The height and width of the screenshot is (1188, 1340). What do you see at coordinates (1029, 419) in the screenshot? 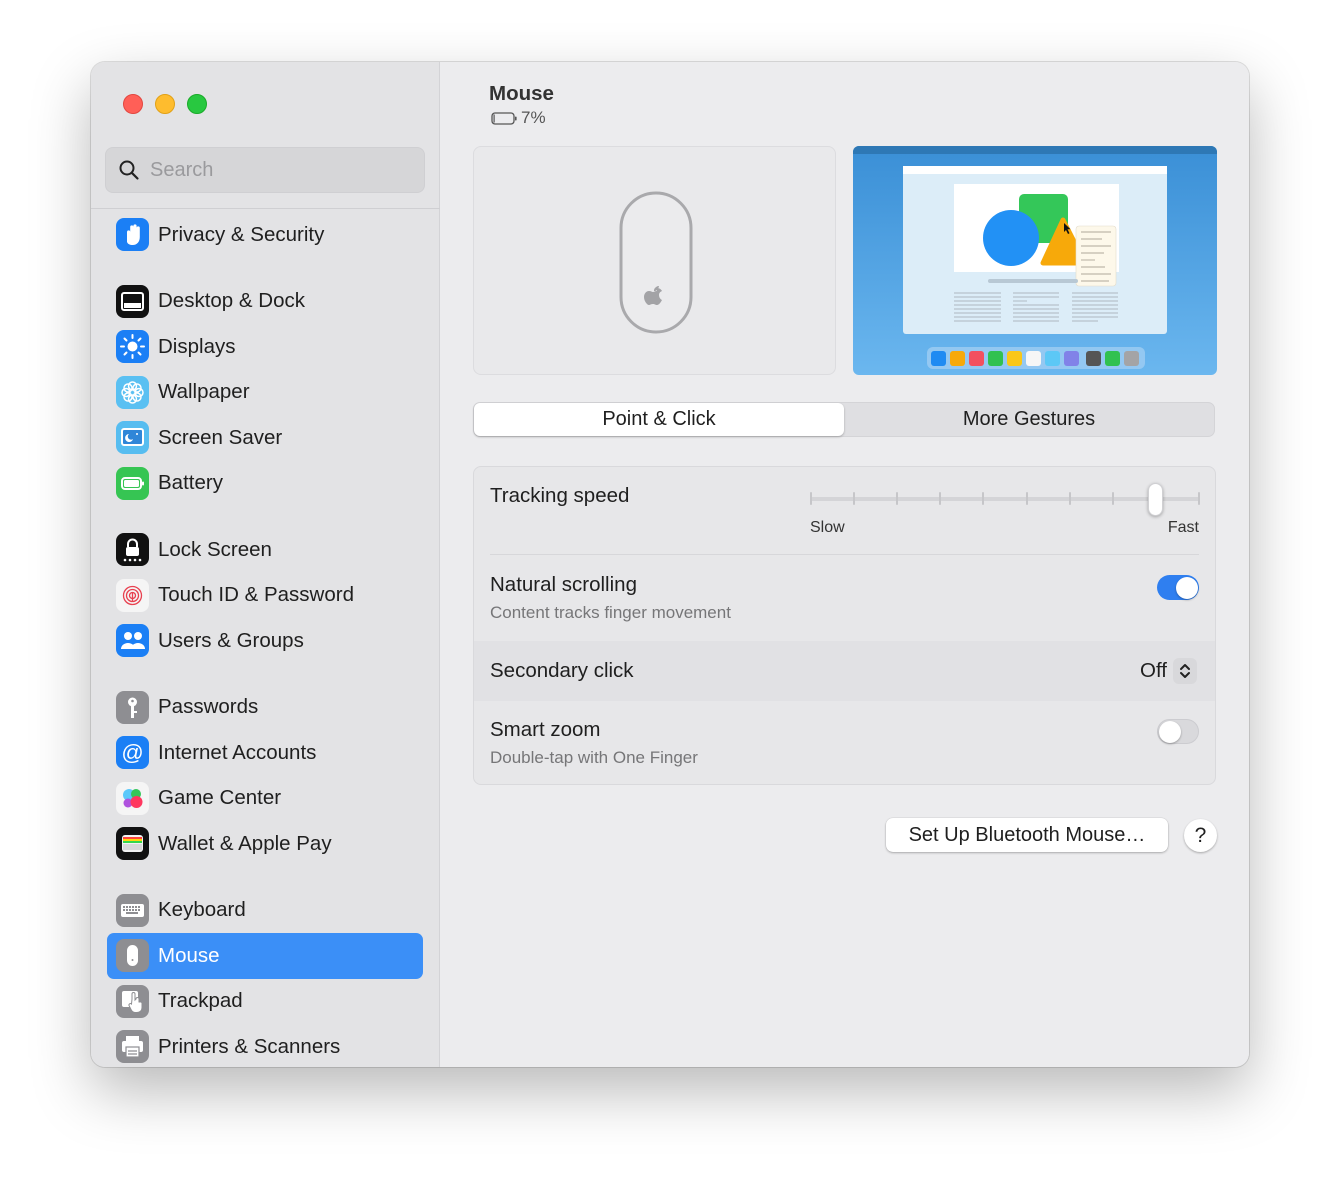
I see `tab-more-gestures: More Gestures` at bounding box center [1029, 419].